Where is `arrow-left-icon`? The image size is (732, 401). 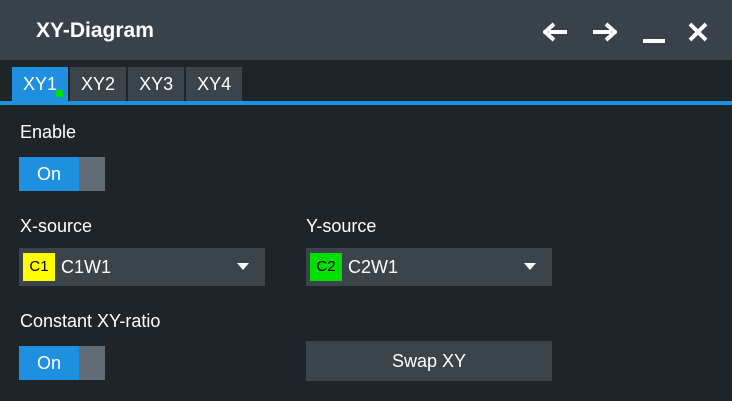
arrow-left-icon is located at coordinates (555, 32).